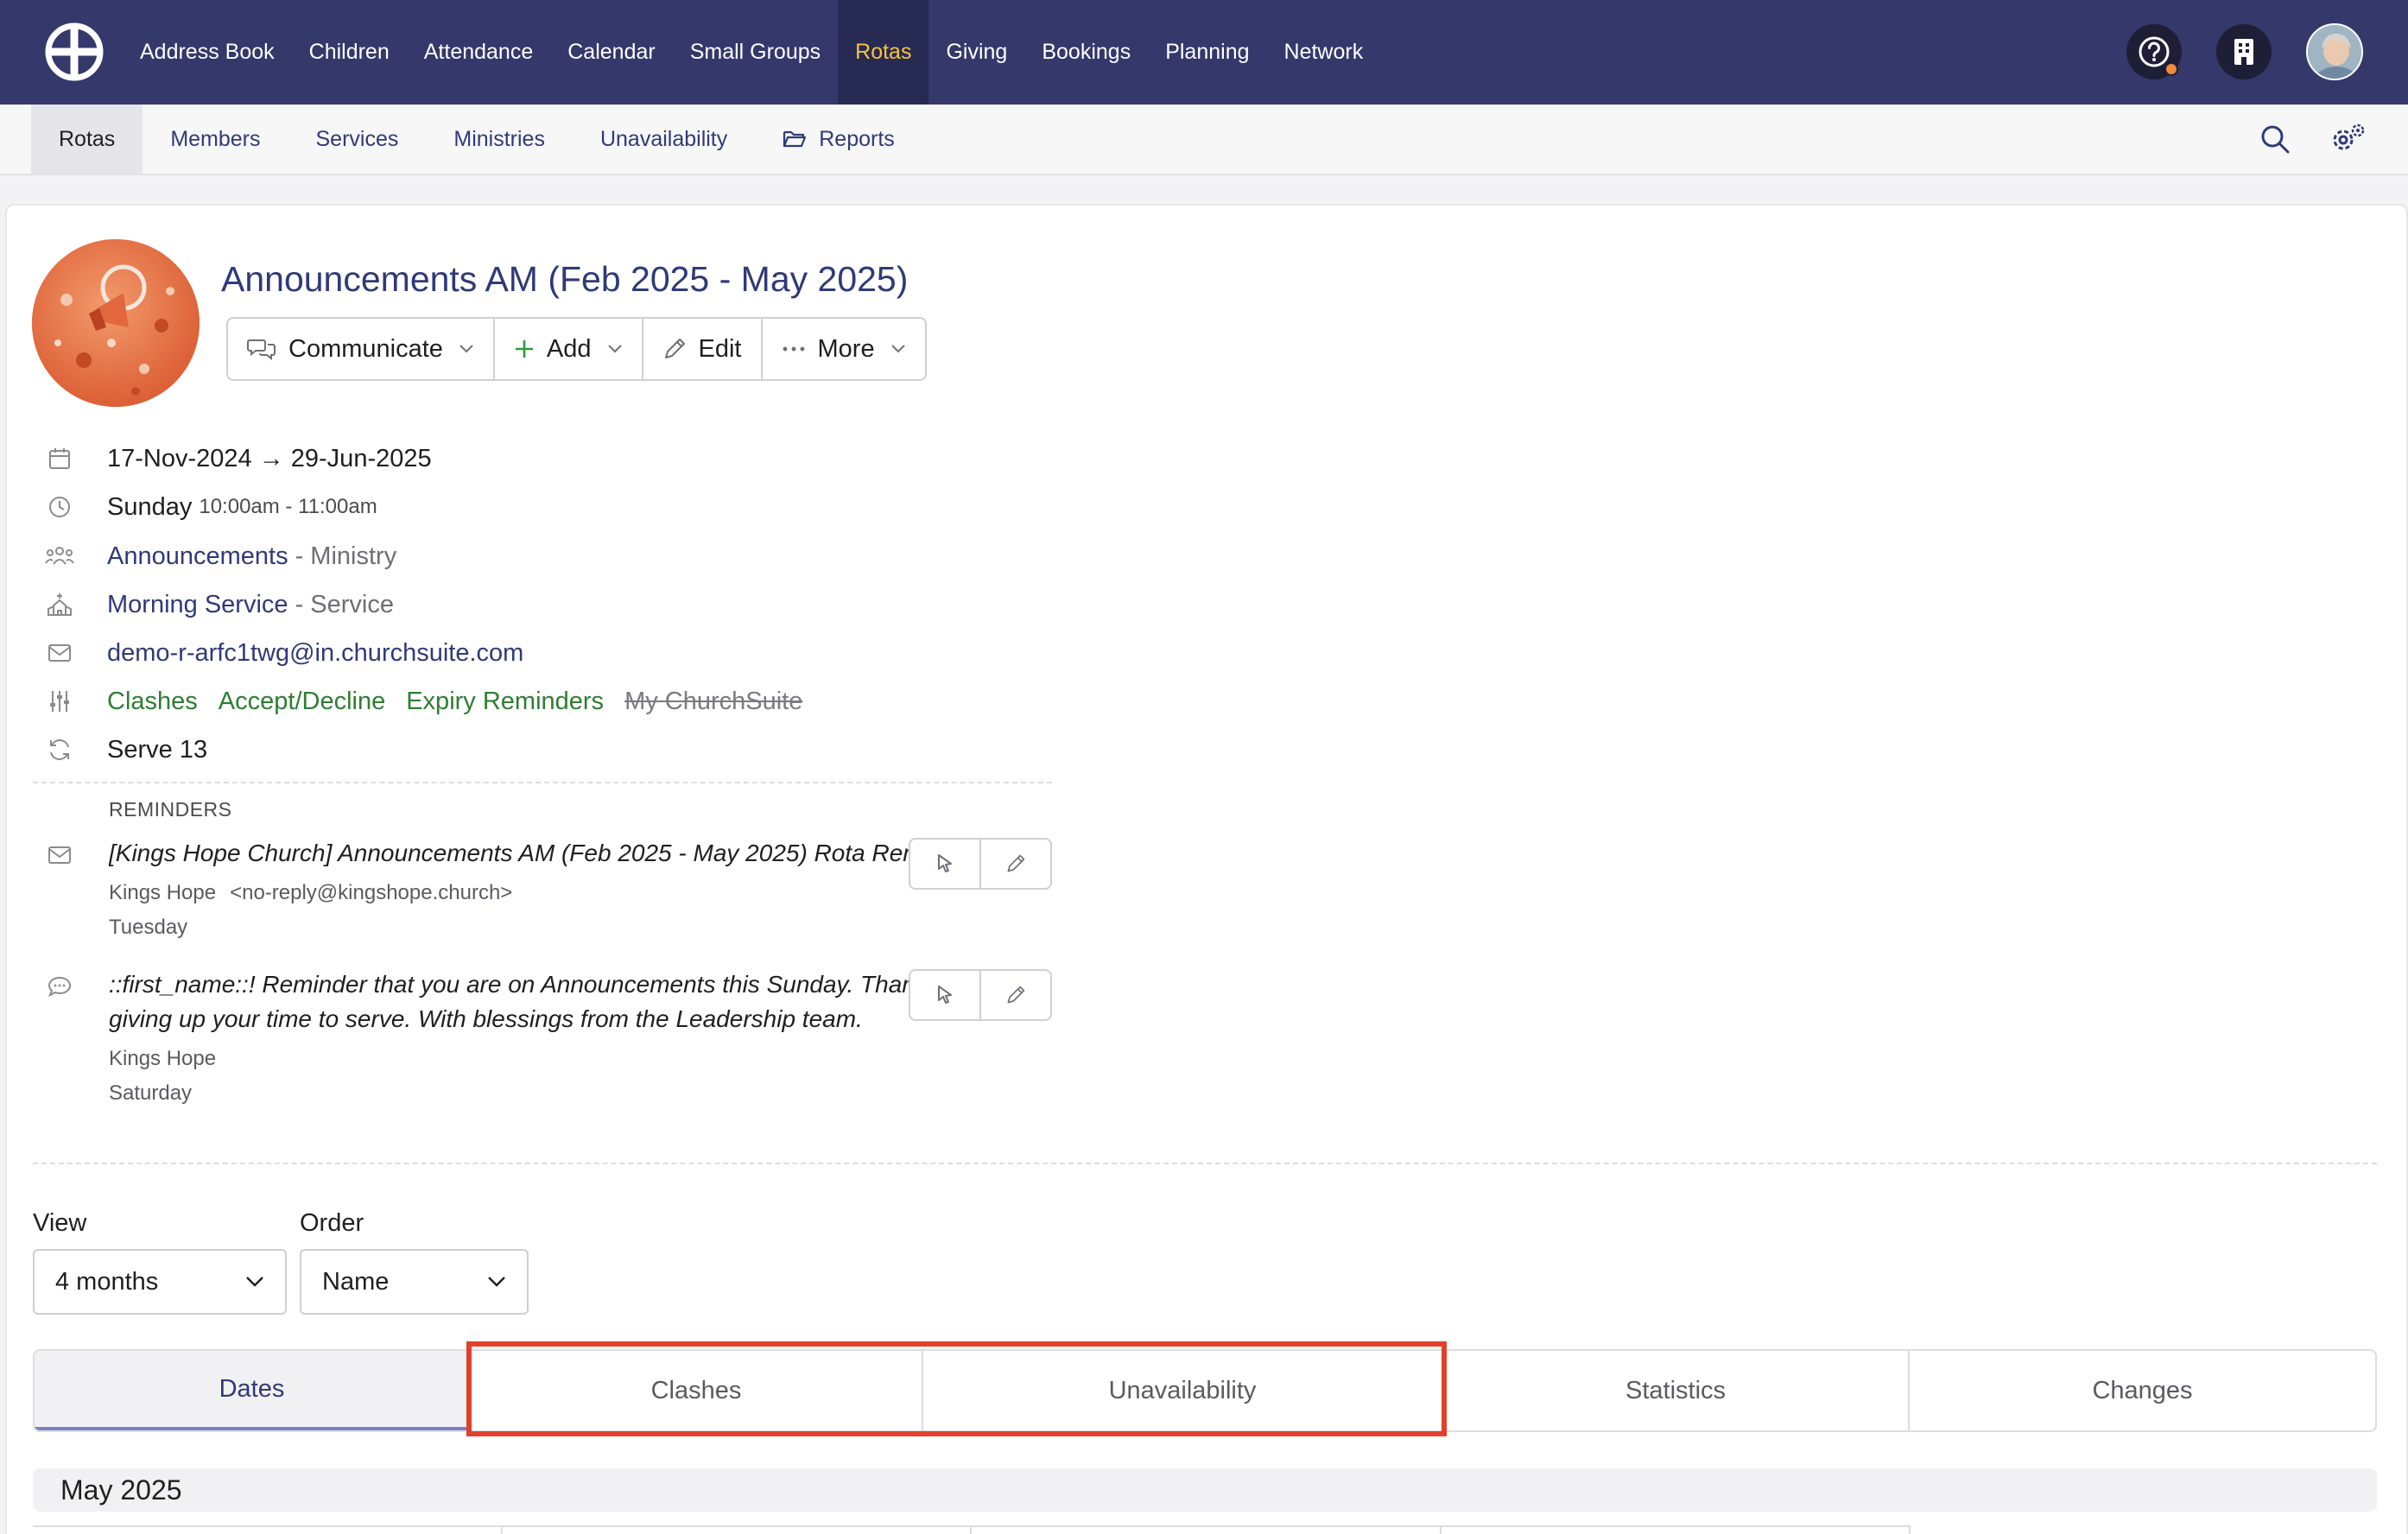 The image size is (2408, 1534). Describe the element at coordinates (116, 323) in the screenshot. I see `rota-image` at that location.